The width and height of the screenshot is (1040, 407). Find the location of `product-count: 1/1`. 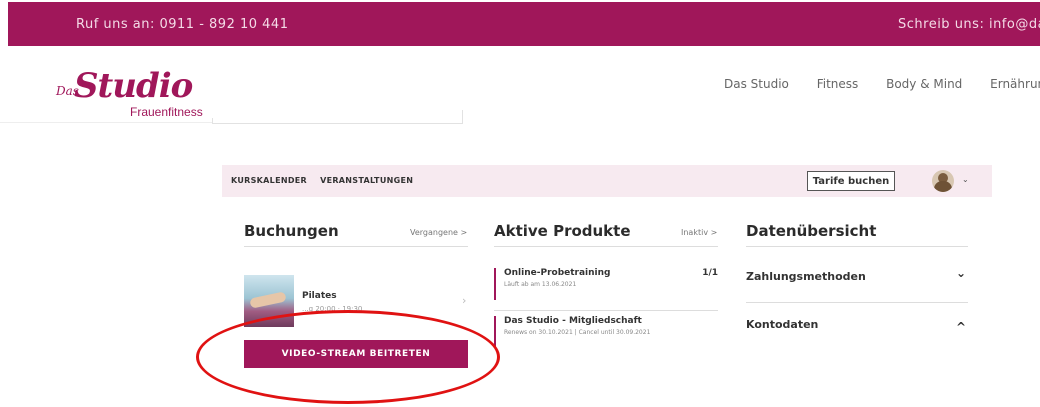

product-count: 1/1 is located at coordinates (710, 273).